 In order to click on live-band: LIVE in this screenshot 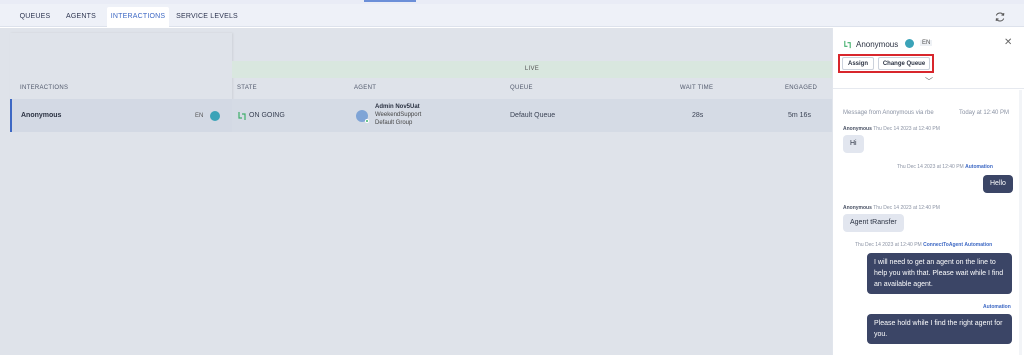, I will do `click(532, 69)`.